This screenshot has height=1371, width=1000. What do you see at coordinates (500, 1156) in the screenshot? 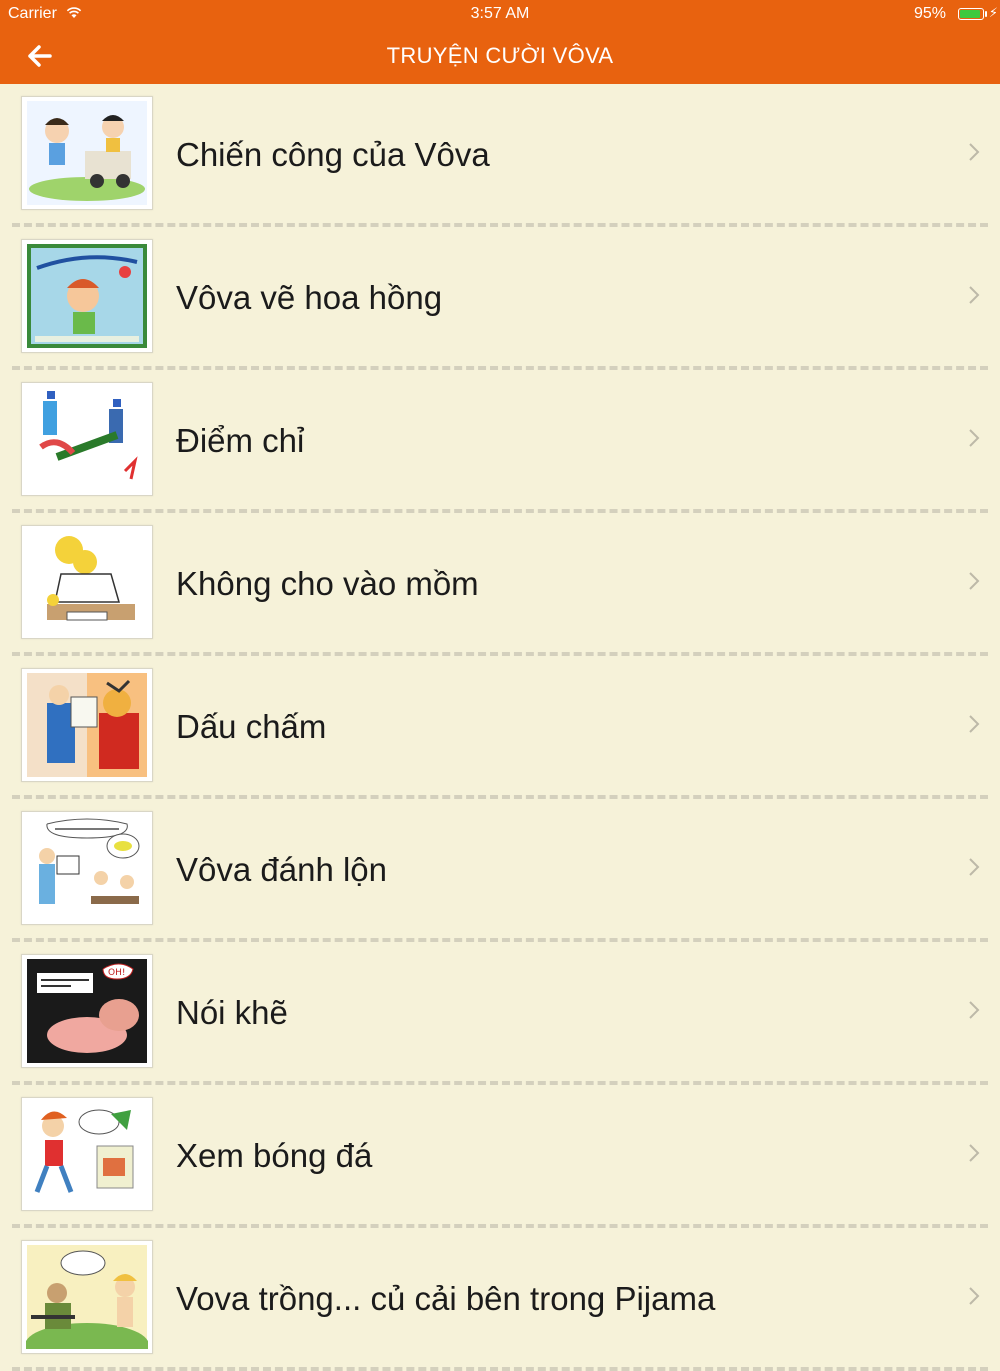
I see `story-row: Xem bóng đá` at bounding box center [500, 1156].